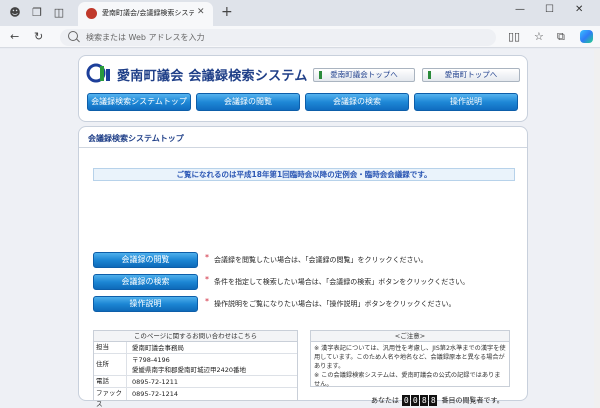 Image resolution: width=600 pixels, height=408 pixels. Describe the element at coordinates (136, 138) in the screenshot. I see `page-title: 会議録検索システムトップ` at that location.